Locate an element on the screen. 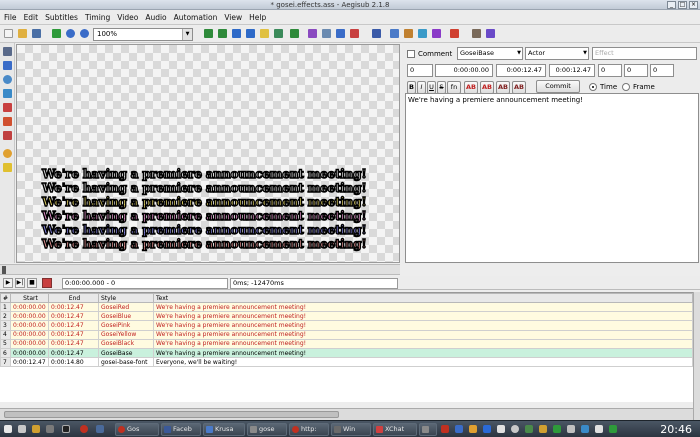 This screenshot has width=700, height=437. vector-clip-icon is located at coordinates (7, 135).